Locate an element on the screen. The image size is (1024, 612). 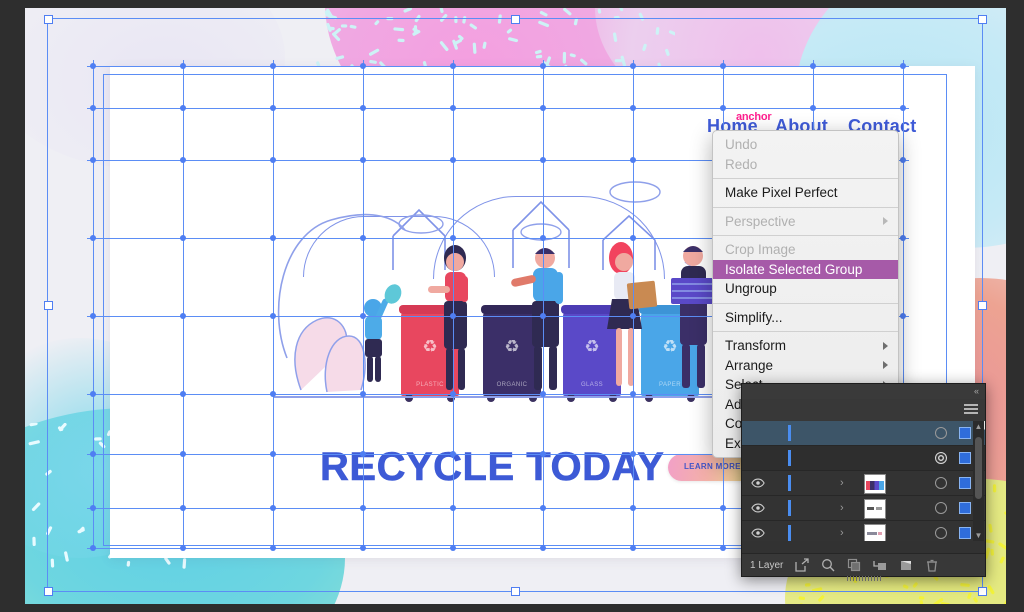
illustration-people is located at coordinates (539, 316).